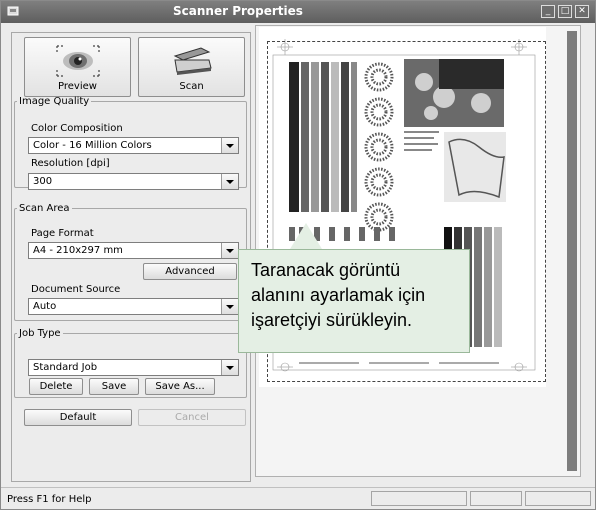 This screenshot has width=596, height=510. I want to click on save-button: Save, so click(114, 386).